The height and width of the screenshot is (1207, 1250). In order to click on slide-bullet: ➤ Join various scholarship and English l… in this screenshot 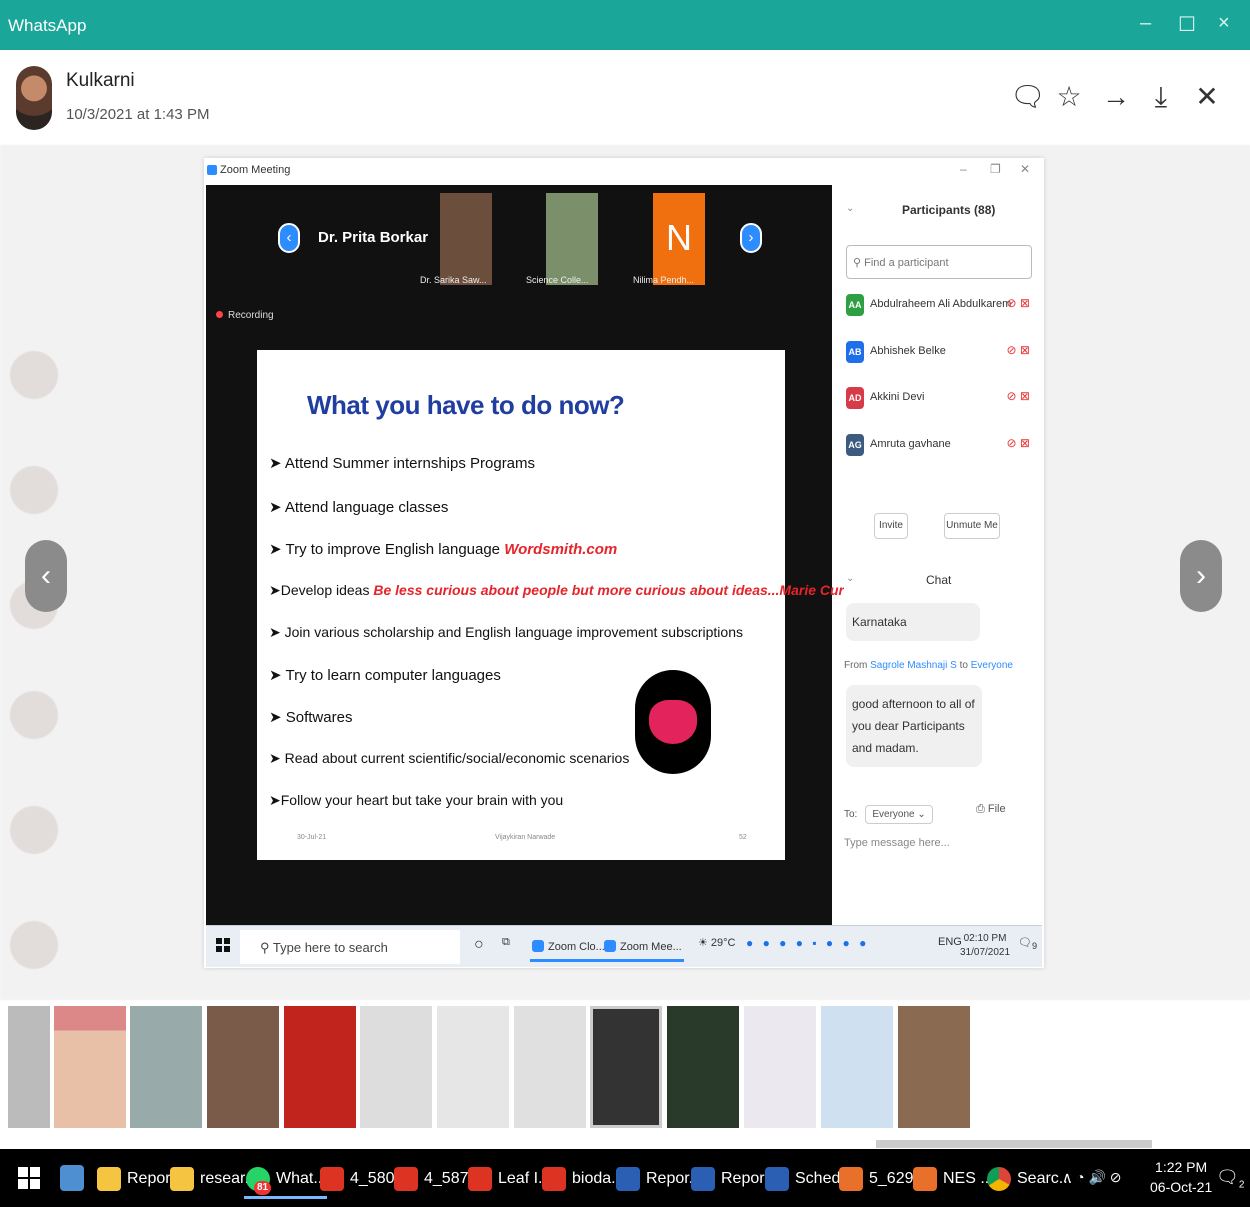, I will do `click(506, 632)`.